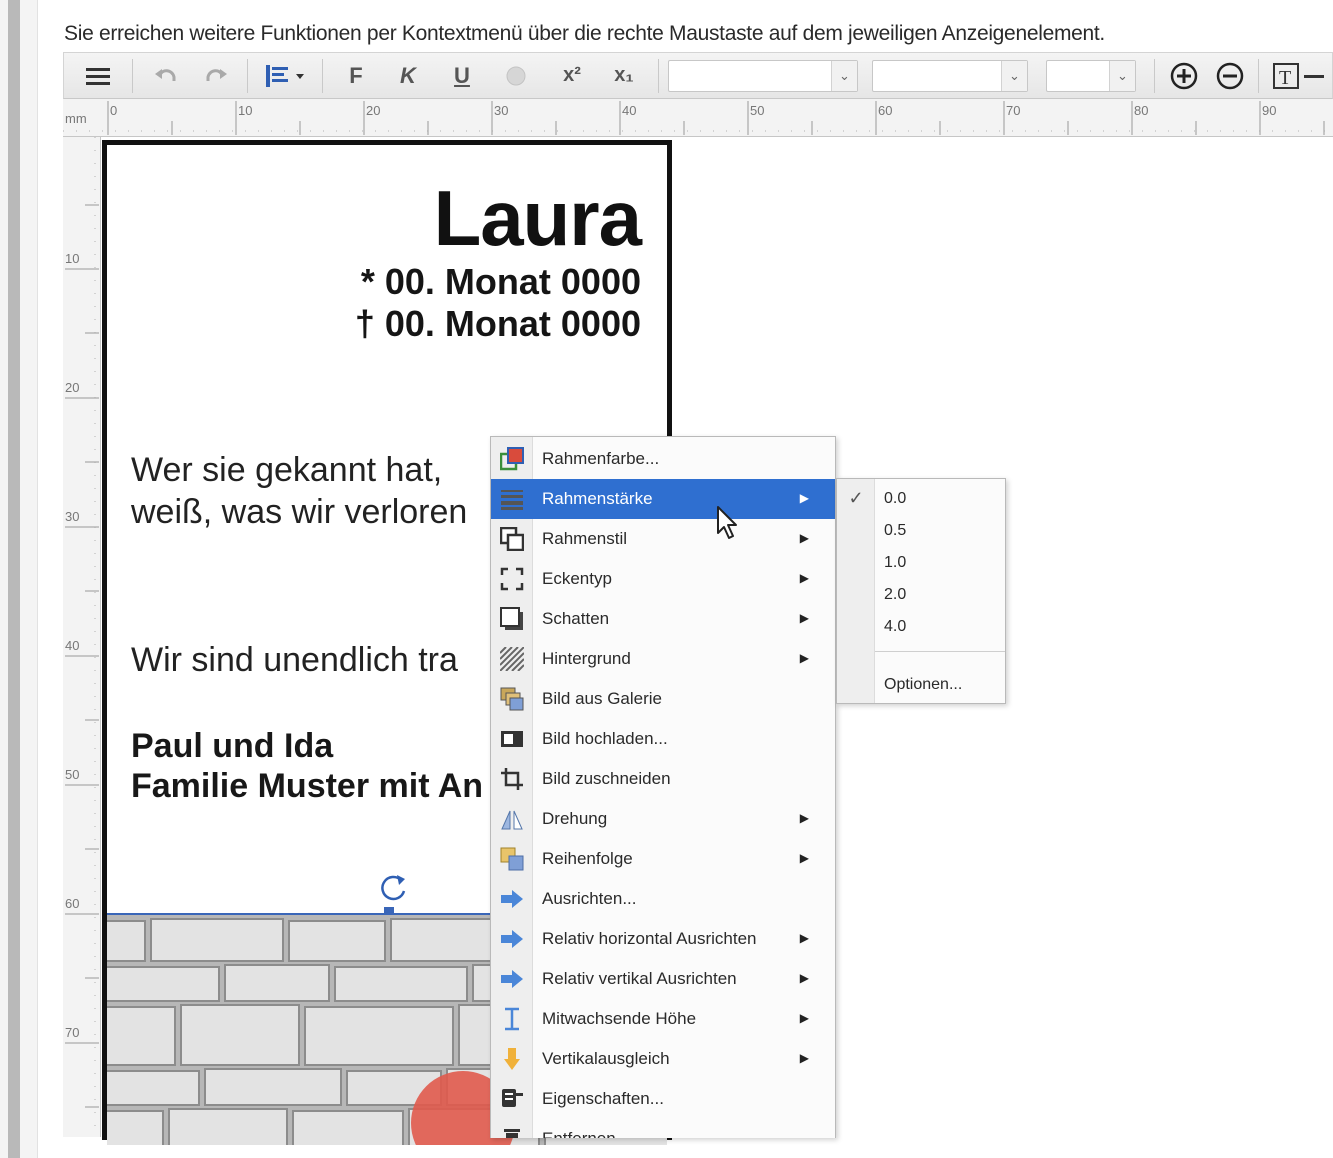 Image resolution: width=1333 pixels, height=1158 pixels. I want to click on verse-line: weiß, was wir verloren, so click(299, 512).